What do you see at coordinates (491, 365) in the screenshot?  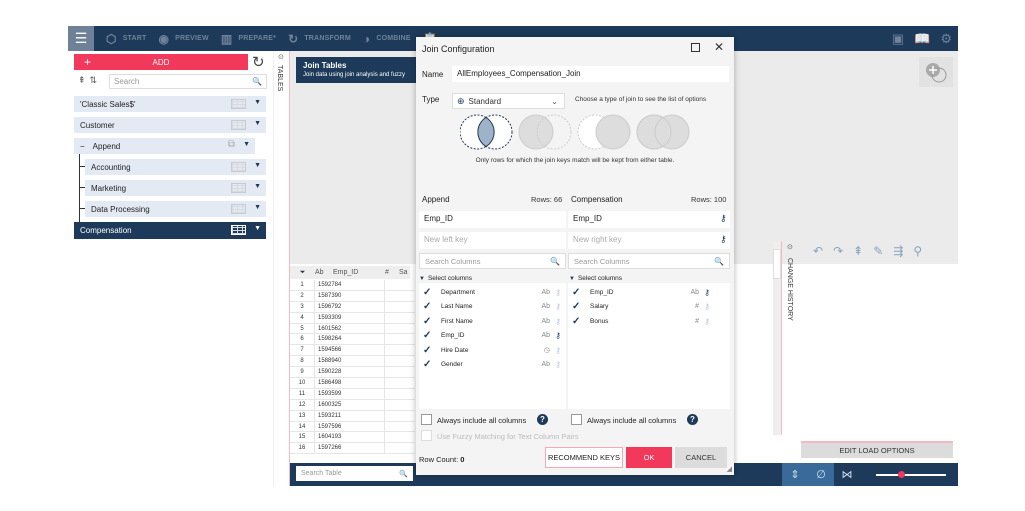 I see `column-list-item: ✓ Gender Ab ⚷` at bounding box center [491, 365].